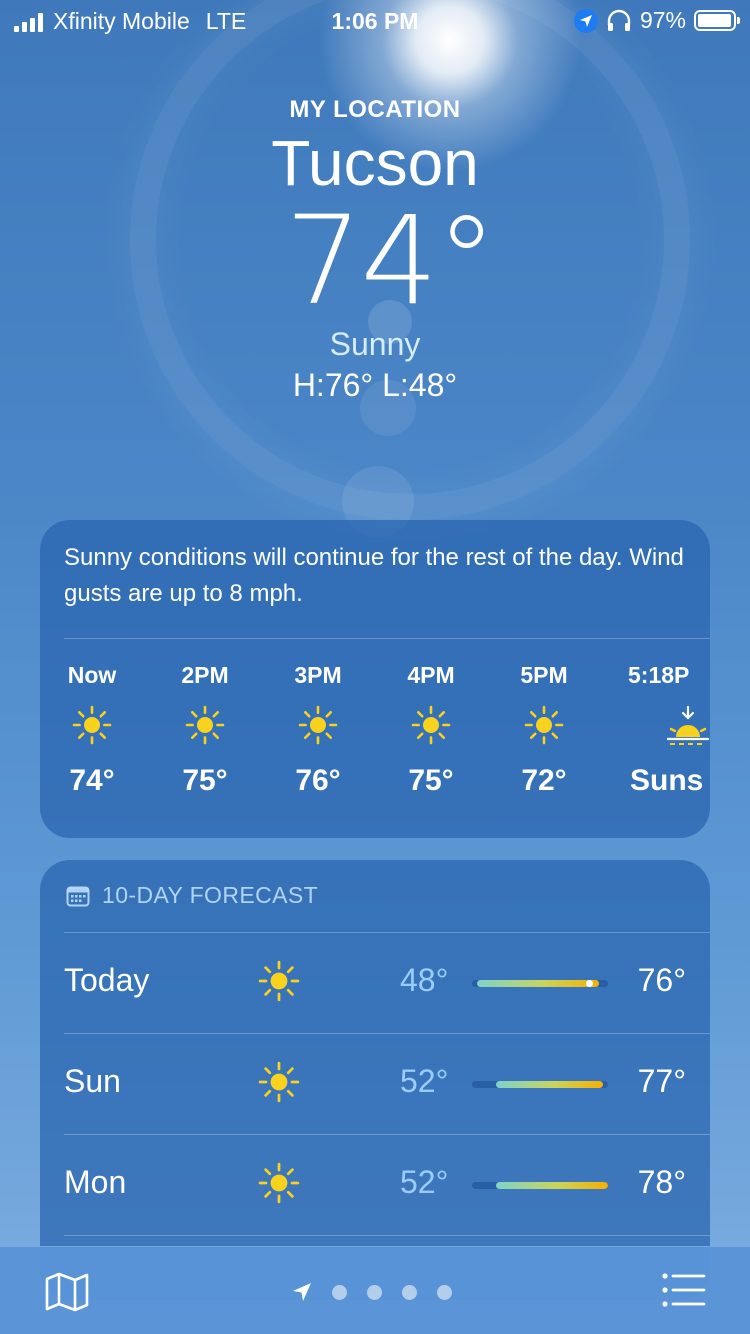 The width and height of the screenshot is (750, 1334). What do you see at coordinates (210, 895) in the screenshot?
I see `forecast-title: 10-DAY FORECAST` at bounding box center [210, 895].